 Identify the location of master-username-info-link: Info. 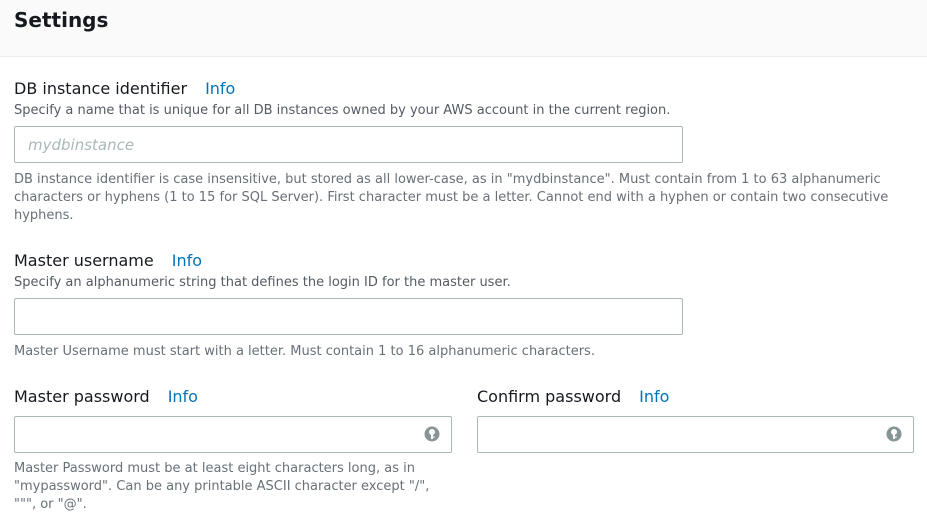
(187, 260).